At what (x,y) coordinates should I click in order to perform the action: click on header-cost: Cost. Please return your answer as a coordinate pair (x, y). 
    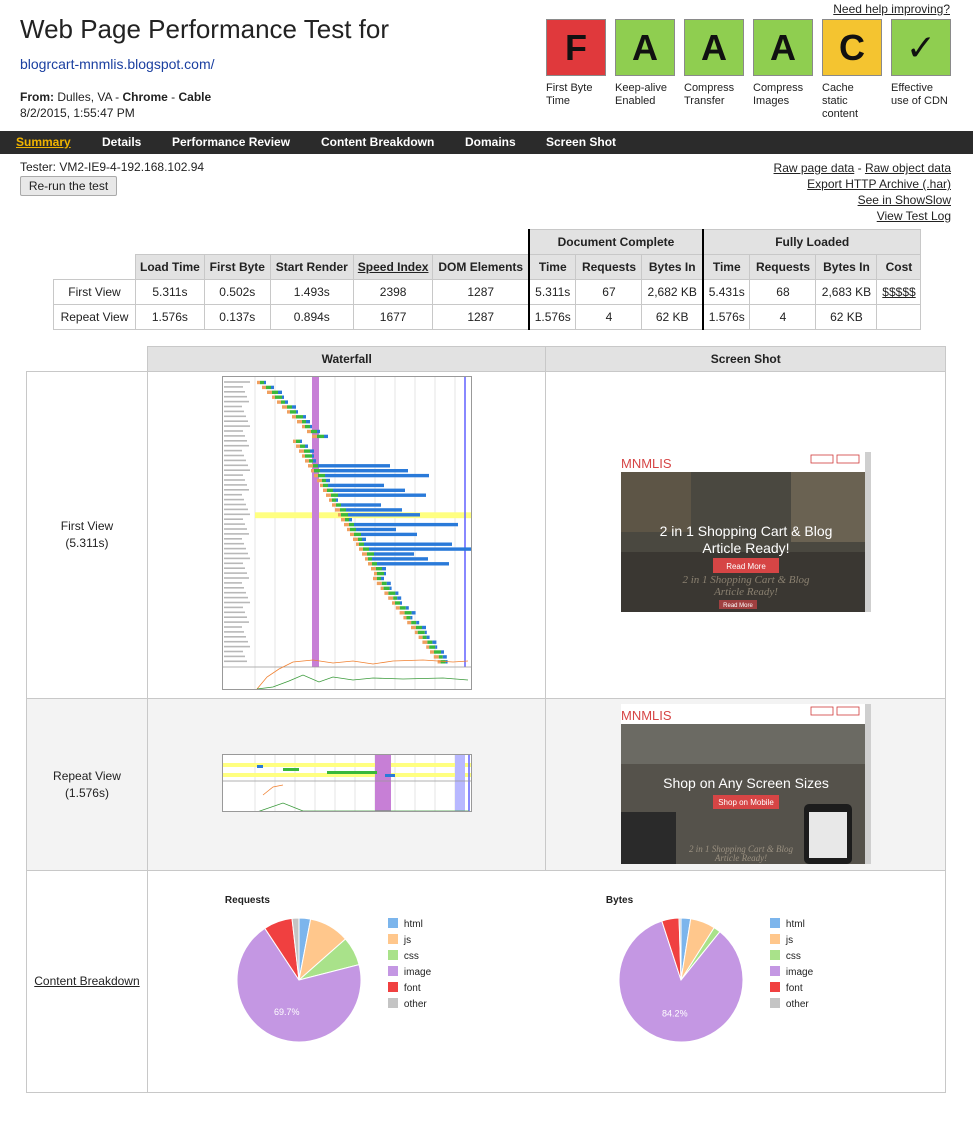
    Looking at the image, I should click on (899, 267).